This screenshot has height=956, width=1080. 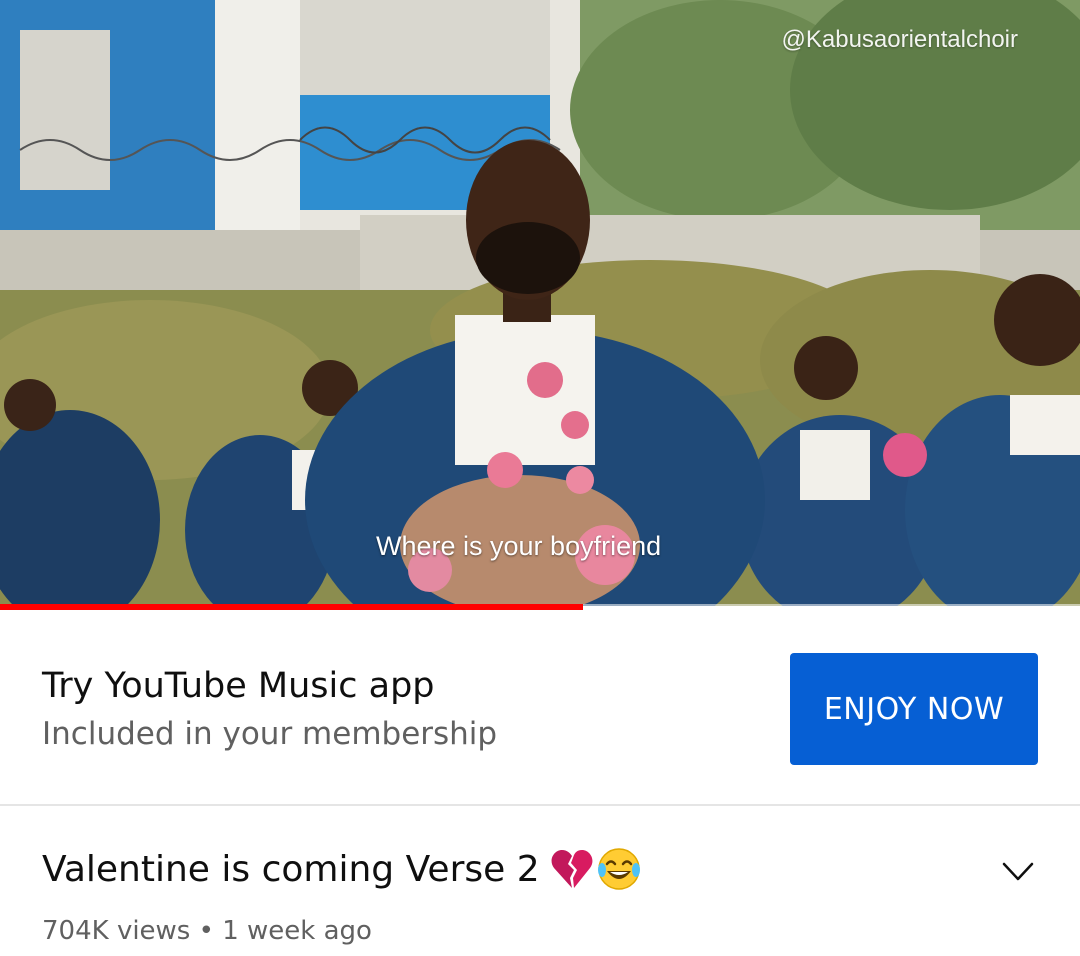 What do you see at coordinates (297, 931) in the screenshot?
I see `upload-age: 1 week ago` at bounding box center [297, 931].